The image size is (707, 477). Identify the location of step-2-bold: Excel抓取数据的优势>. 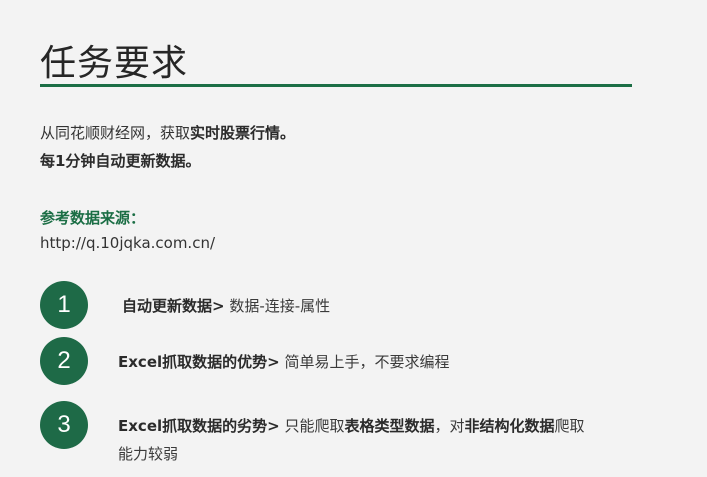
(199, 362).